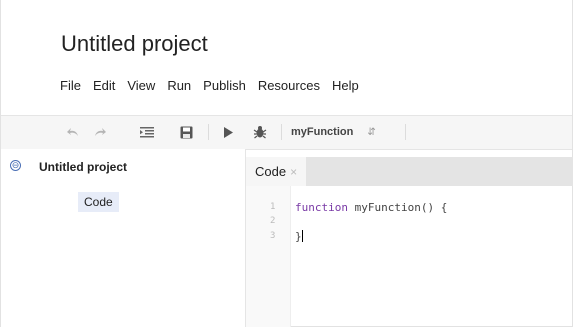  What do you see at coordinates (321, 207) in the screenshot?
I see `code-keyword: function` at bounding box center [321, 207].